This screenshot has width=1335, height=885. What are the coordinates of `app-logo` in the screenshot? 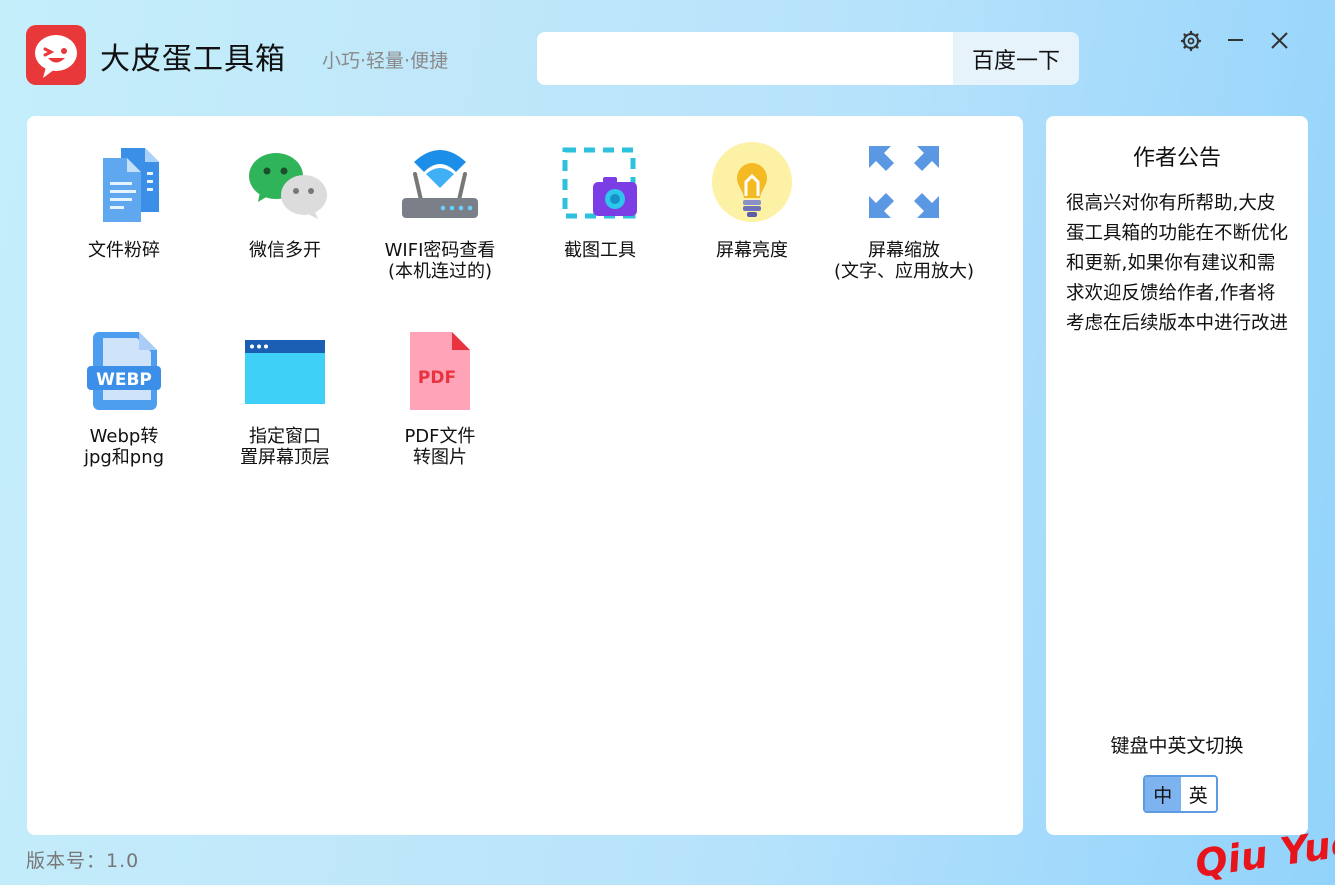 It's located at (56, 55).